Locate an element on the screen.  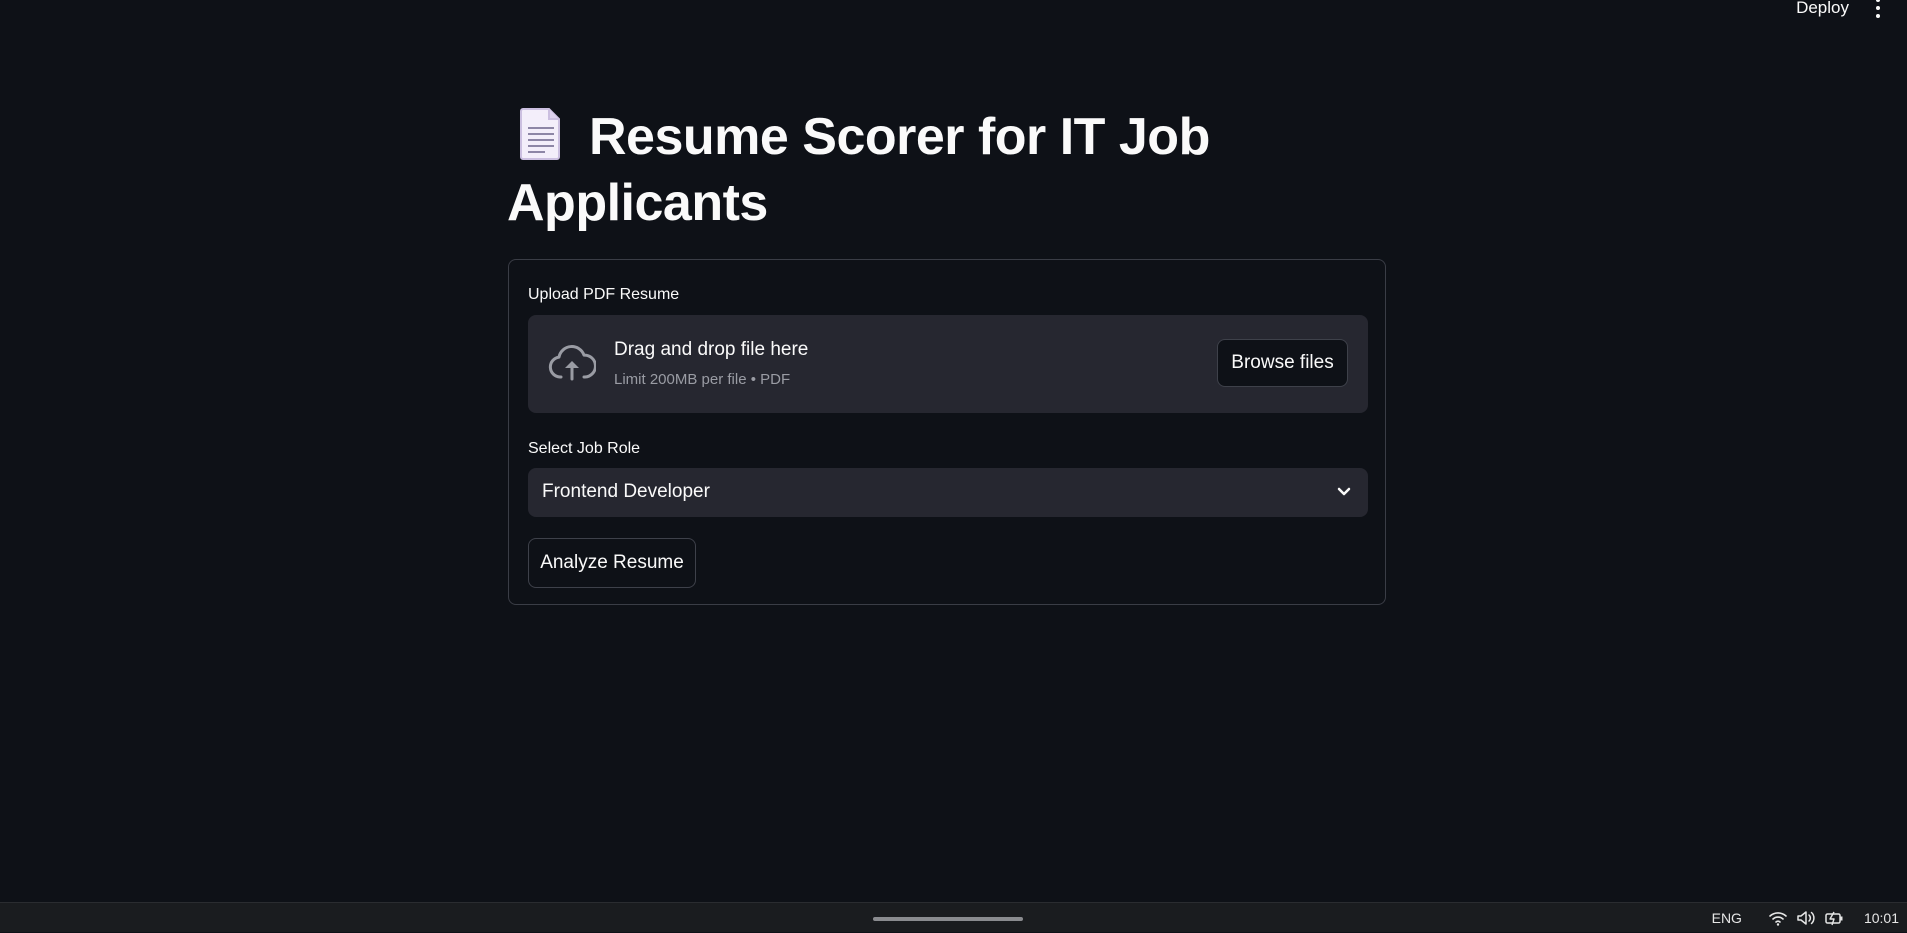
system-taskbar: ENG 10:01 is located at coordinates (953, 917).